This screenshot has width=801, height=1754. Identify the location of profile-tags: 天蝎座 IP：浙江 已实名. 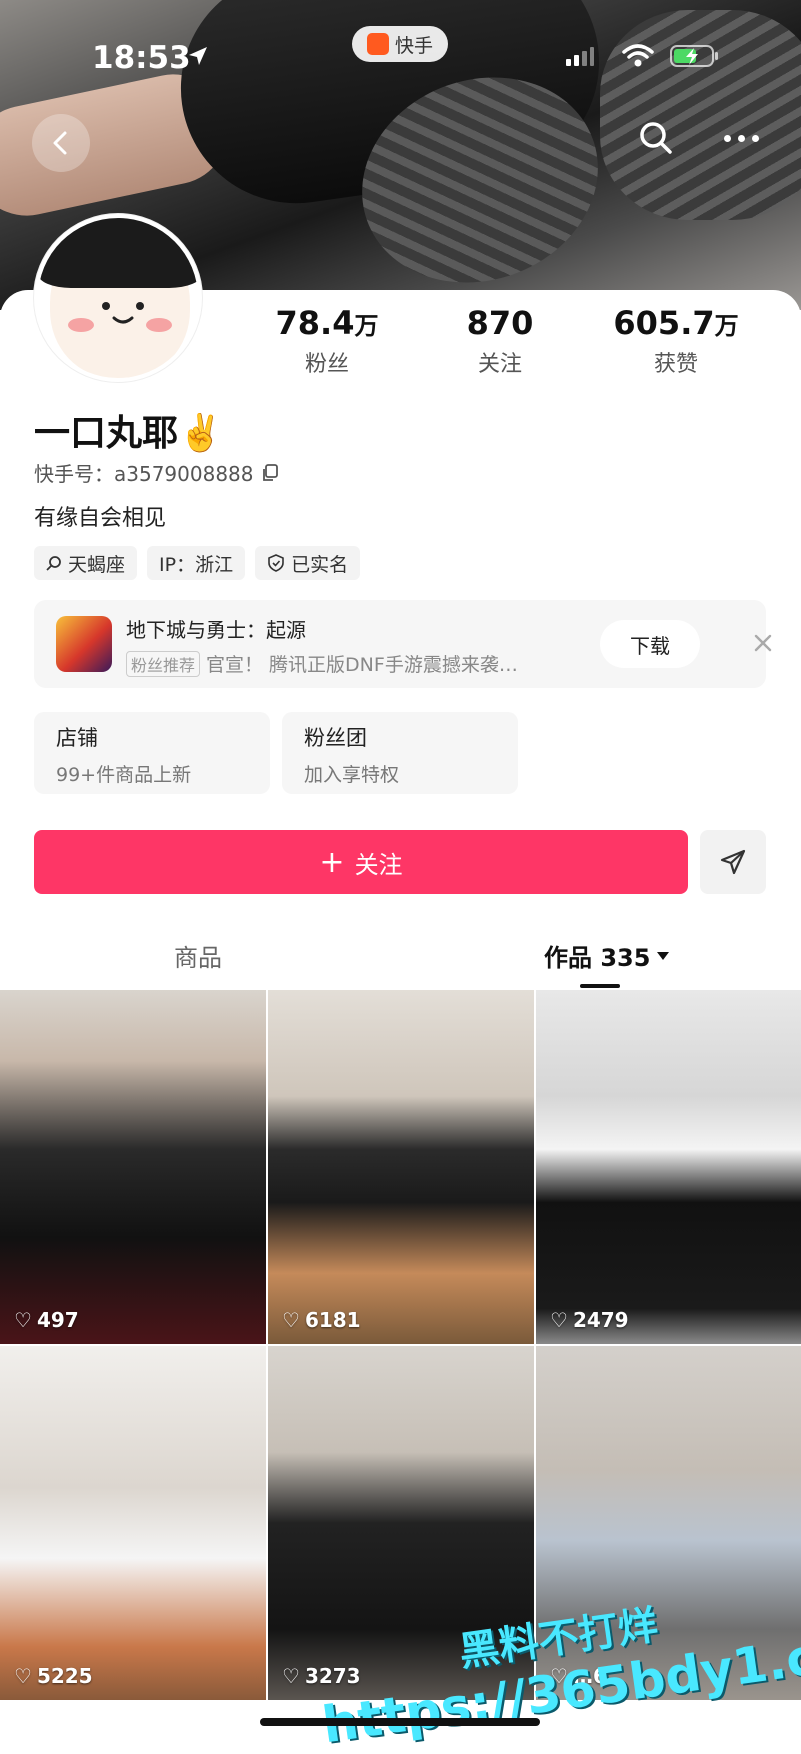
(197, 563).